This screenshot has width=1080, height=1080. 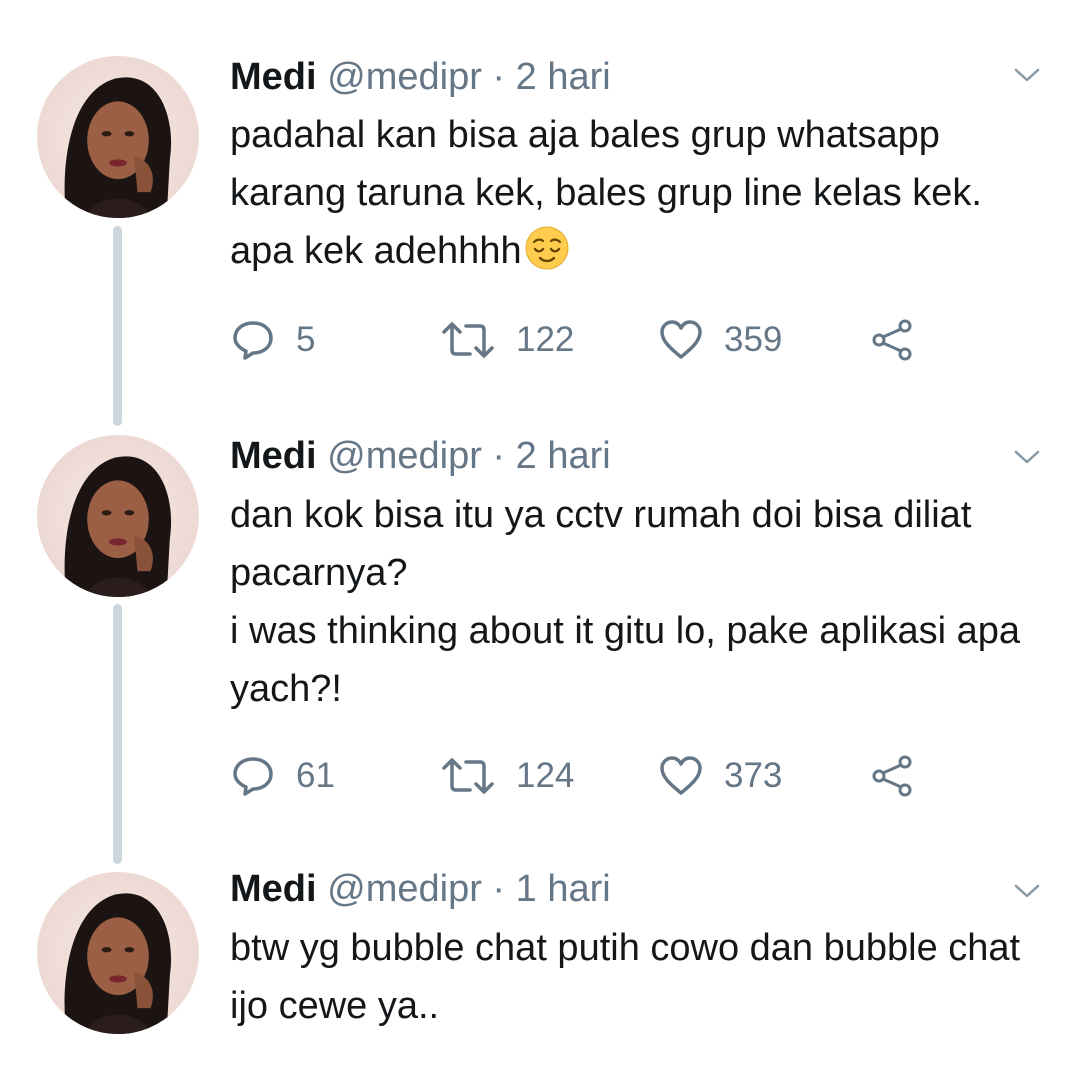 I want to click on retweet-button: 122, so click(x=507, y=340).